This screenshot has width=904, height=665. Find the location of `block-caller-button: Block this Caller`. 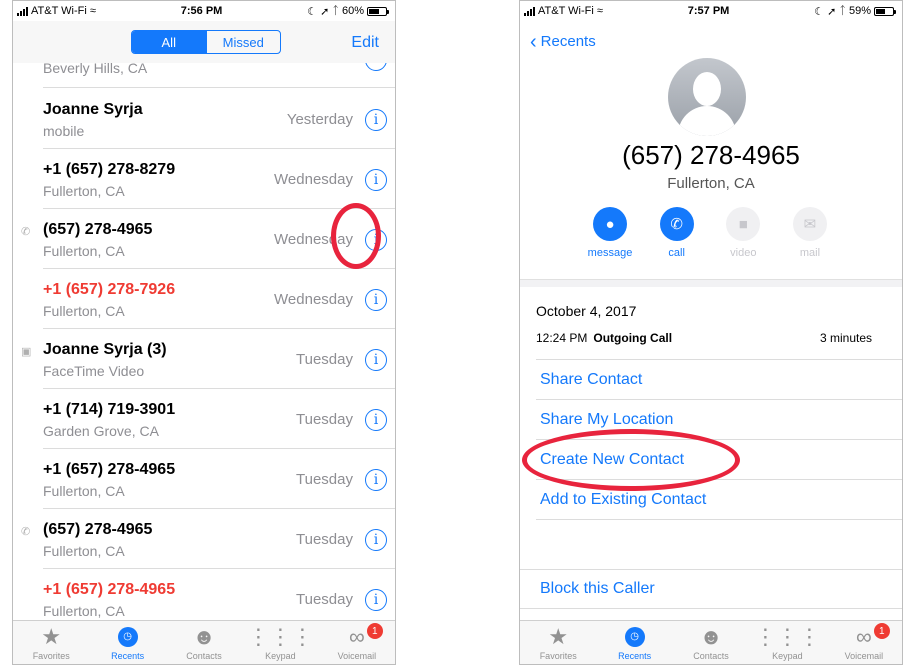

block-caller-button: Block this Caller is located at coordinates (597, 589).